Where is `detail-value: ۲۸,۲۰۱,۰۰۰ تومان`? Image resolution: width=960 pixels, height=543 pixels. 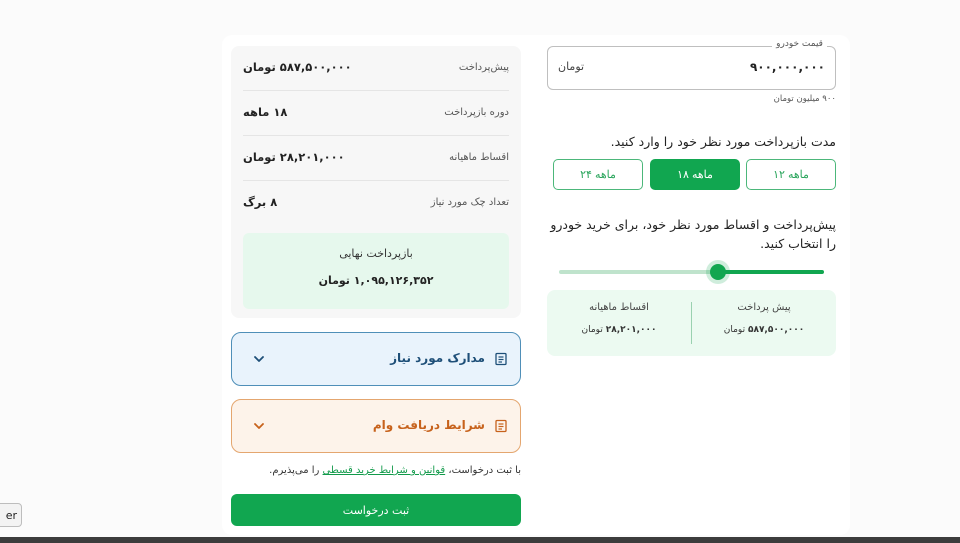
detail-value: ۲۸,۲۰۱,۰۰۰ تومان is located at coordinates (294, 157).